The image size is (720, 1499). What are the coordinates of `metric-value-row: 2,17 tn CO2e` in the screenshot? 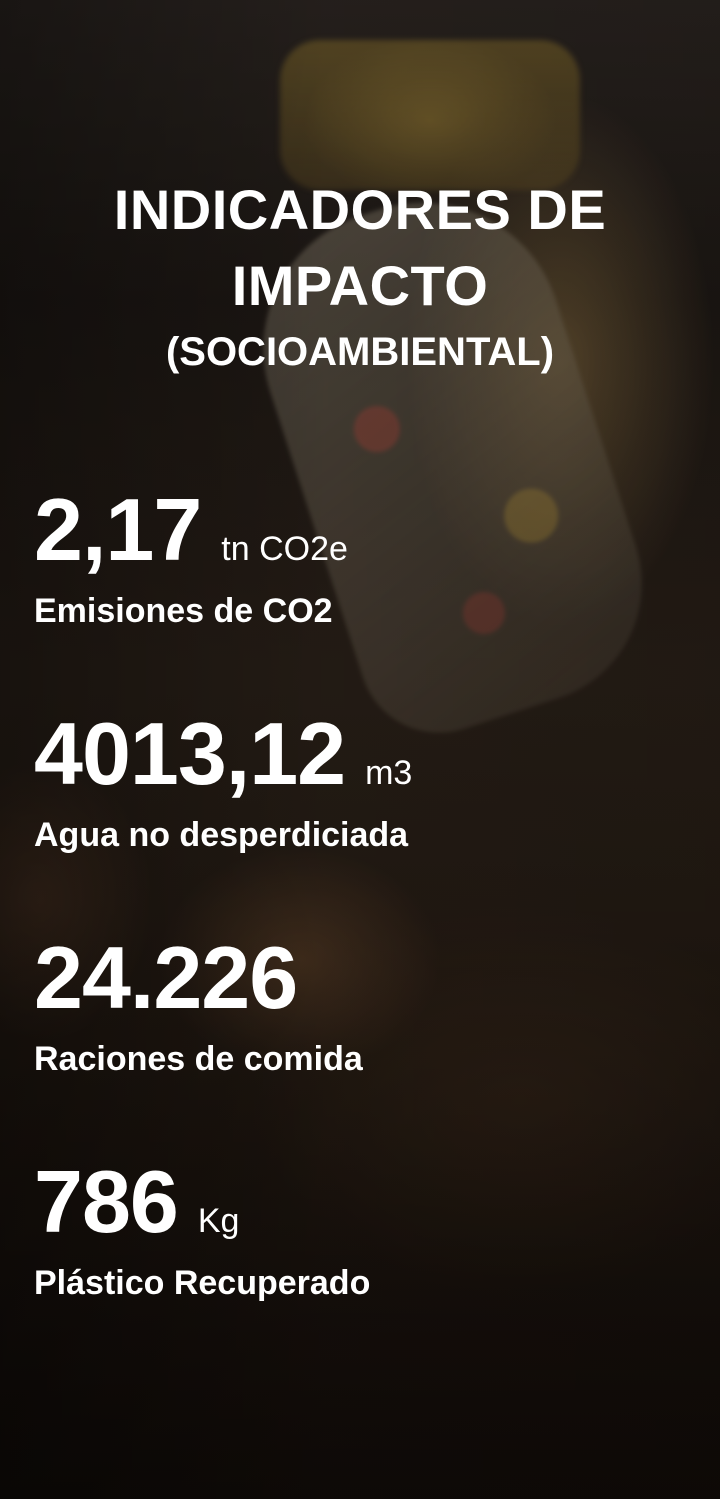 It's located at (191, 530).